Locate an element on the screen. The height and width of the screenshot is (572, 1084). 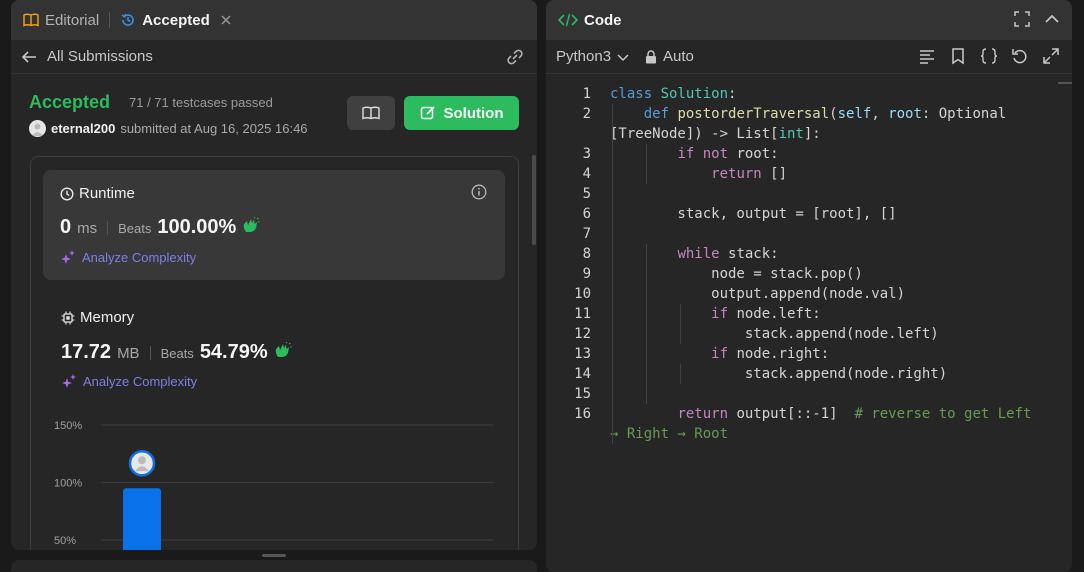
auto-mode-toggle: Auto is located at coordinates (669, 56).